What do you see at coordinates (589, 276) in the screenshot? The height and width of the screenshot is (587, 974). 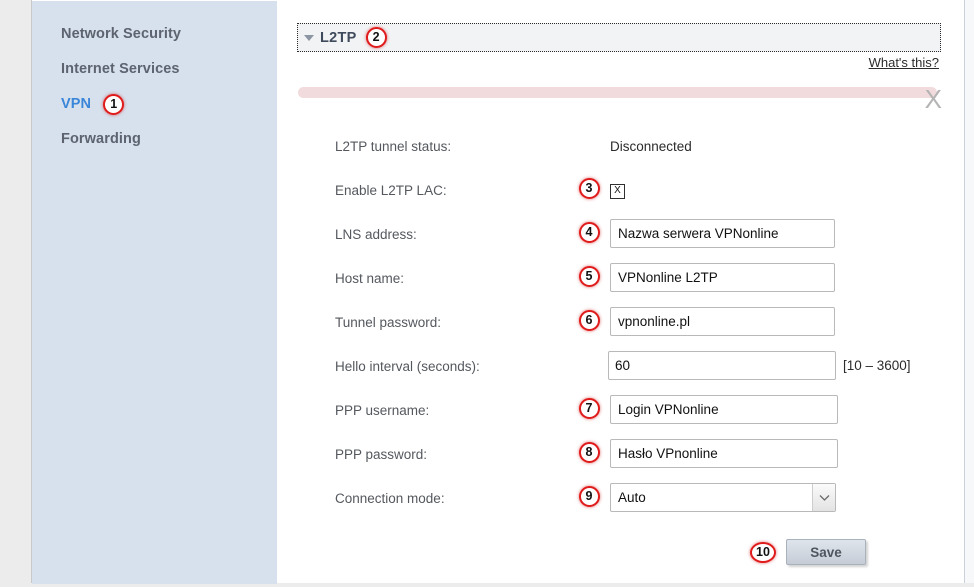 I see `annotation-badge-5: 5` at bounding box center [589, 276].